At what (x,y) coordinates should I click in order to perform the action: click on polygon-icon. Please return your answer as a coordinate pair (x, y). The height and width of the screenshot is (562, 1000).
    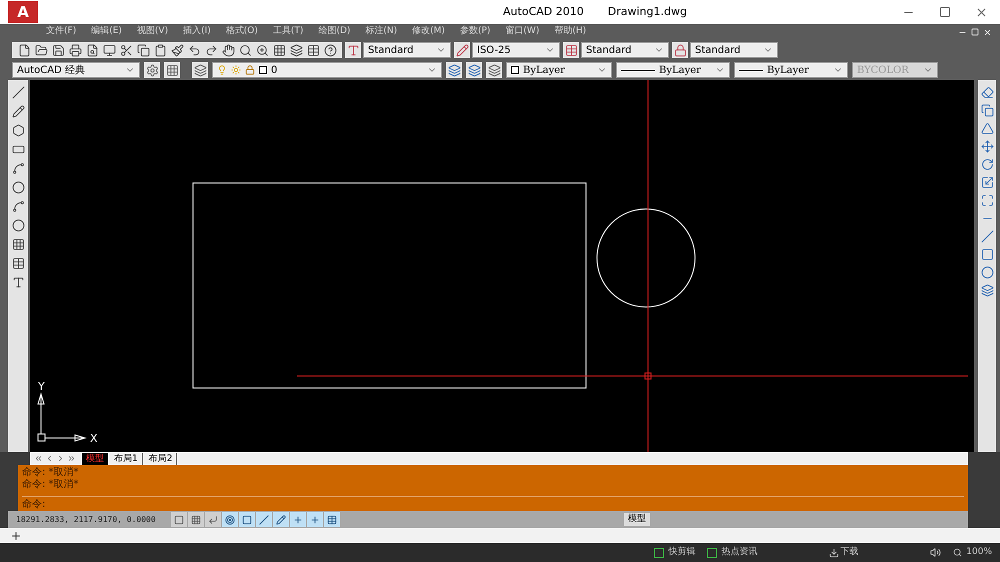
    Looking at the image, I should click on (18, 130).